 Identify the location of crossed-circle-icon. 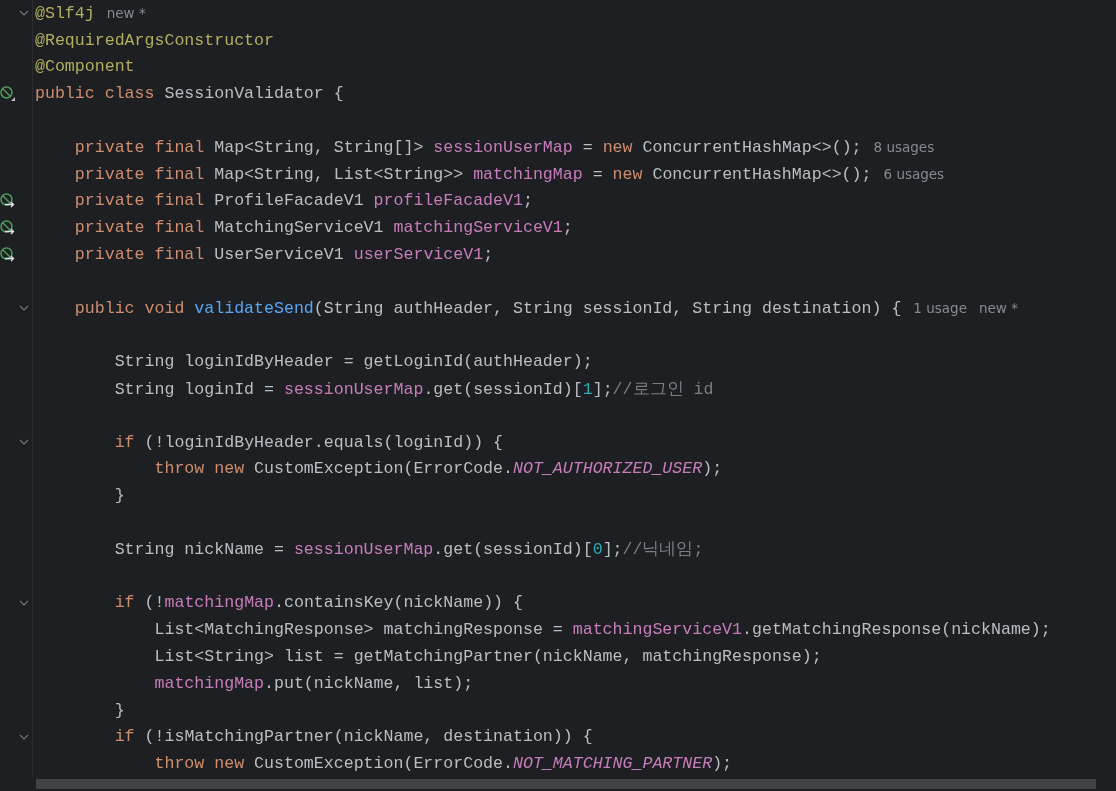
(7, 94).